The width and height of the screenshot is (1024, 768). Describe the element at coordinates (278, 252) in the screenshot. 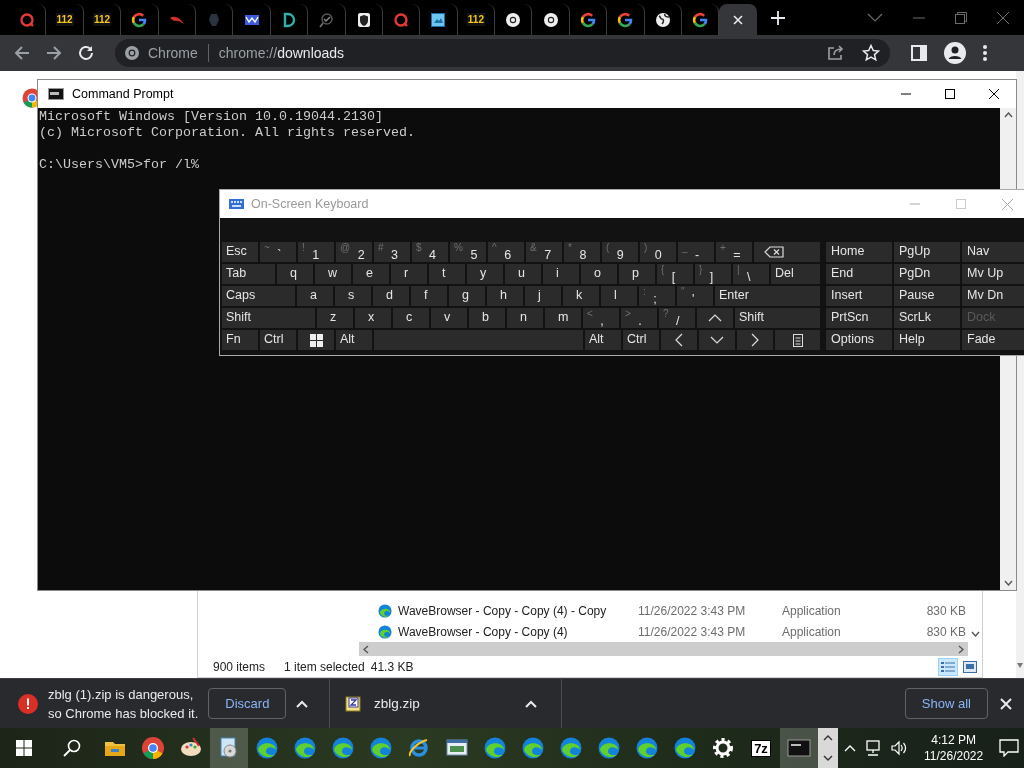

I see `key: ~ `` at that location.